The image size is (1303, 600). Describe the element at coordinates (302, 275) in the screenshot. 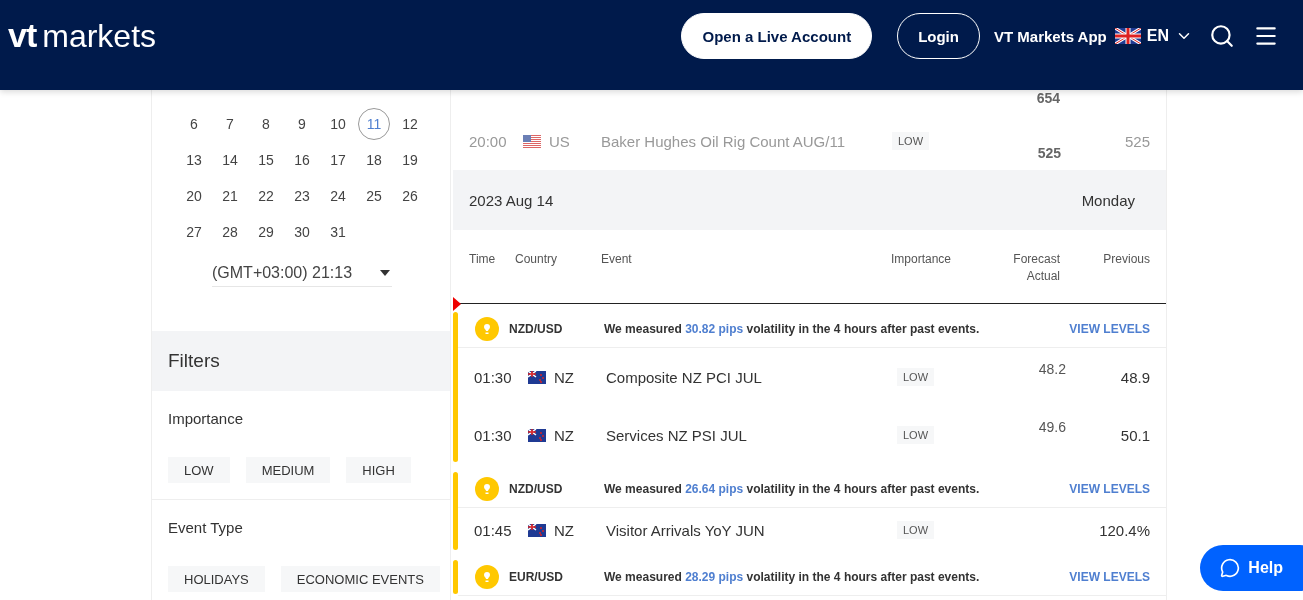

I see `timezone-select: (GMT+03:00) 21:13` at that location.